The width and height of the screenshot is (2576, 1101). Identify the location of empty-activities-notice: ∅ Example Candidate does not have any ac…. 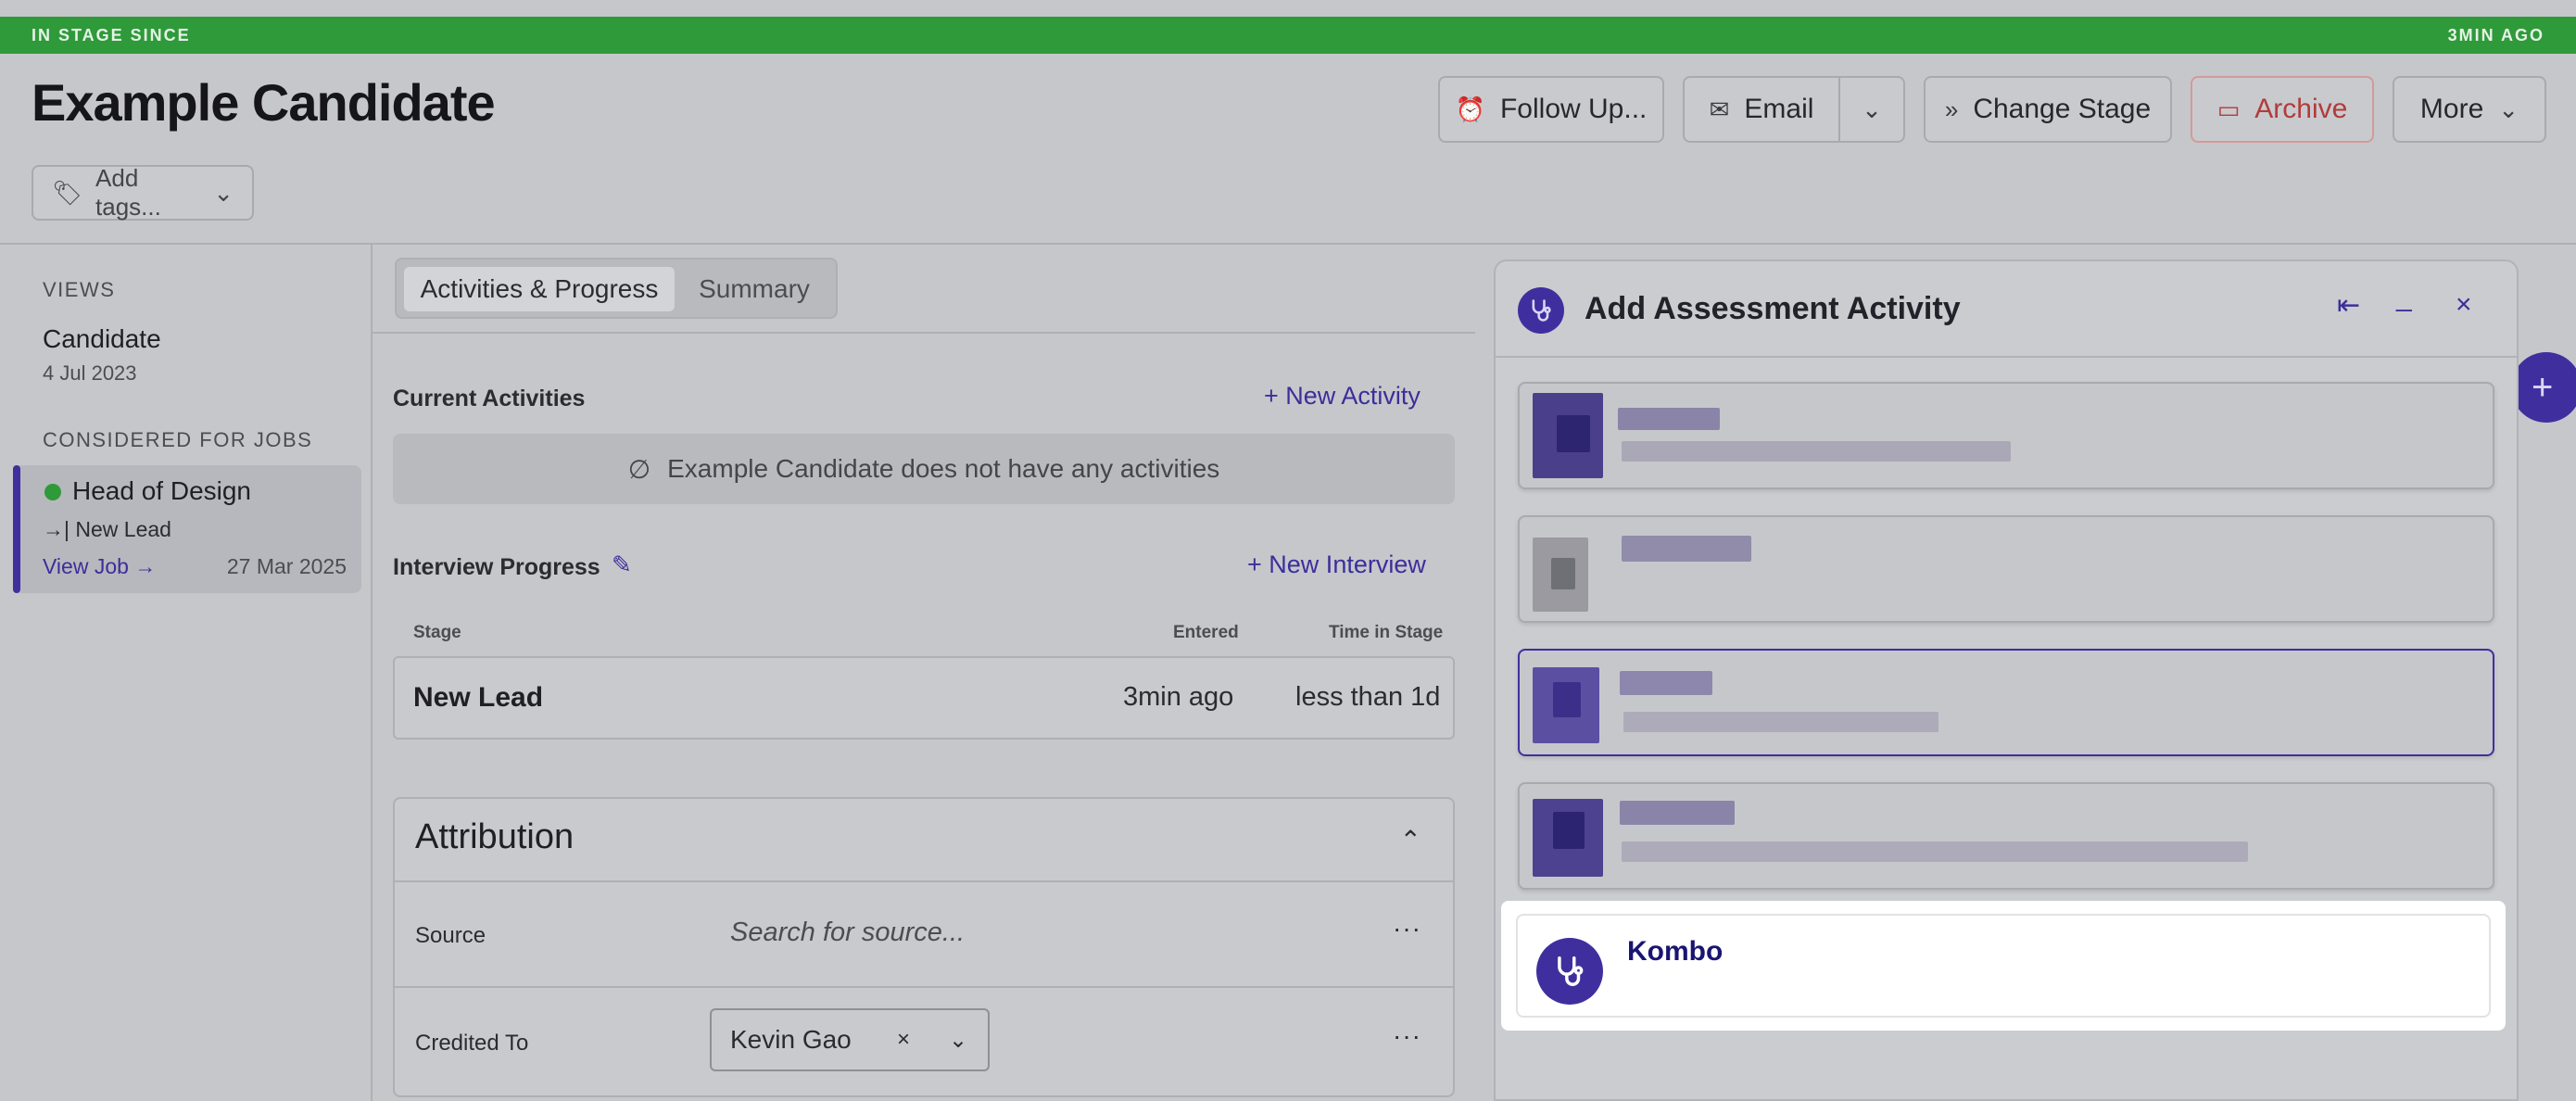
(924, 469).